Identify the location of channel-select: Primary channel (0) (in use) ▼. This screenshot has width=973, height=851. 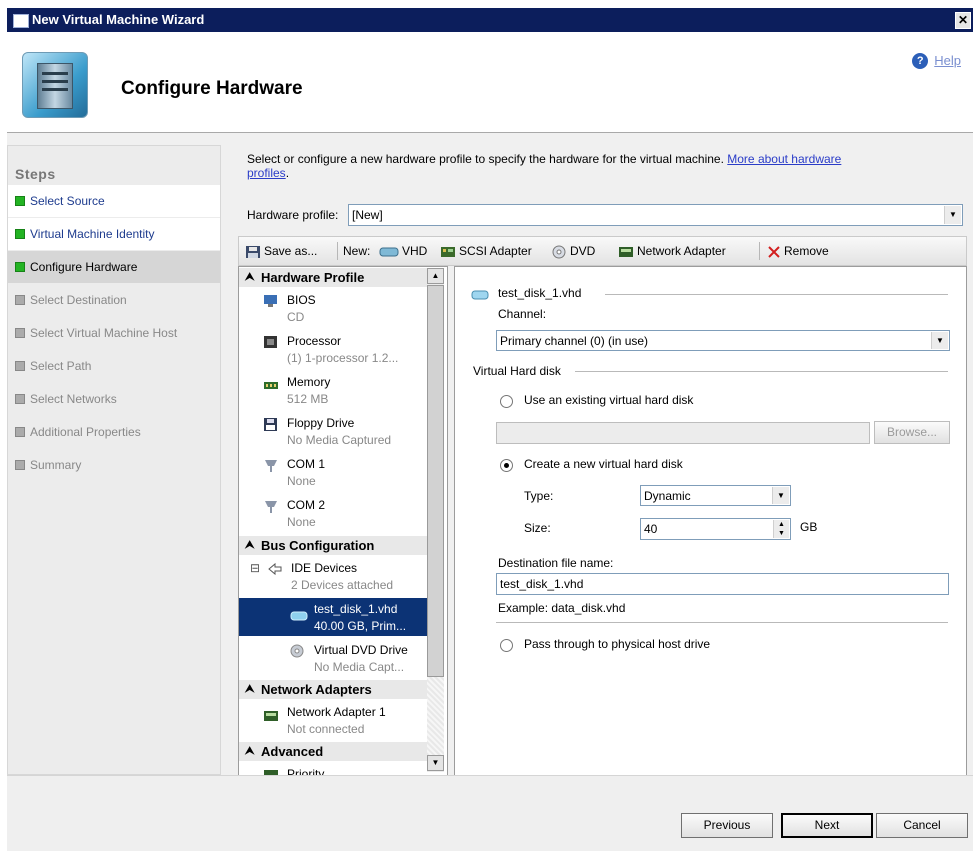
(723, 340).